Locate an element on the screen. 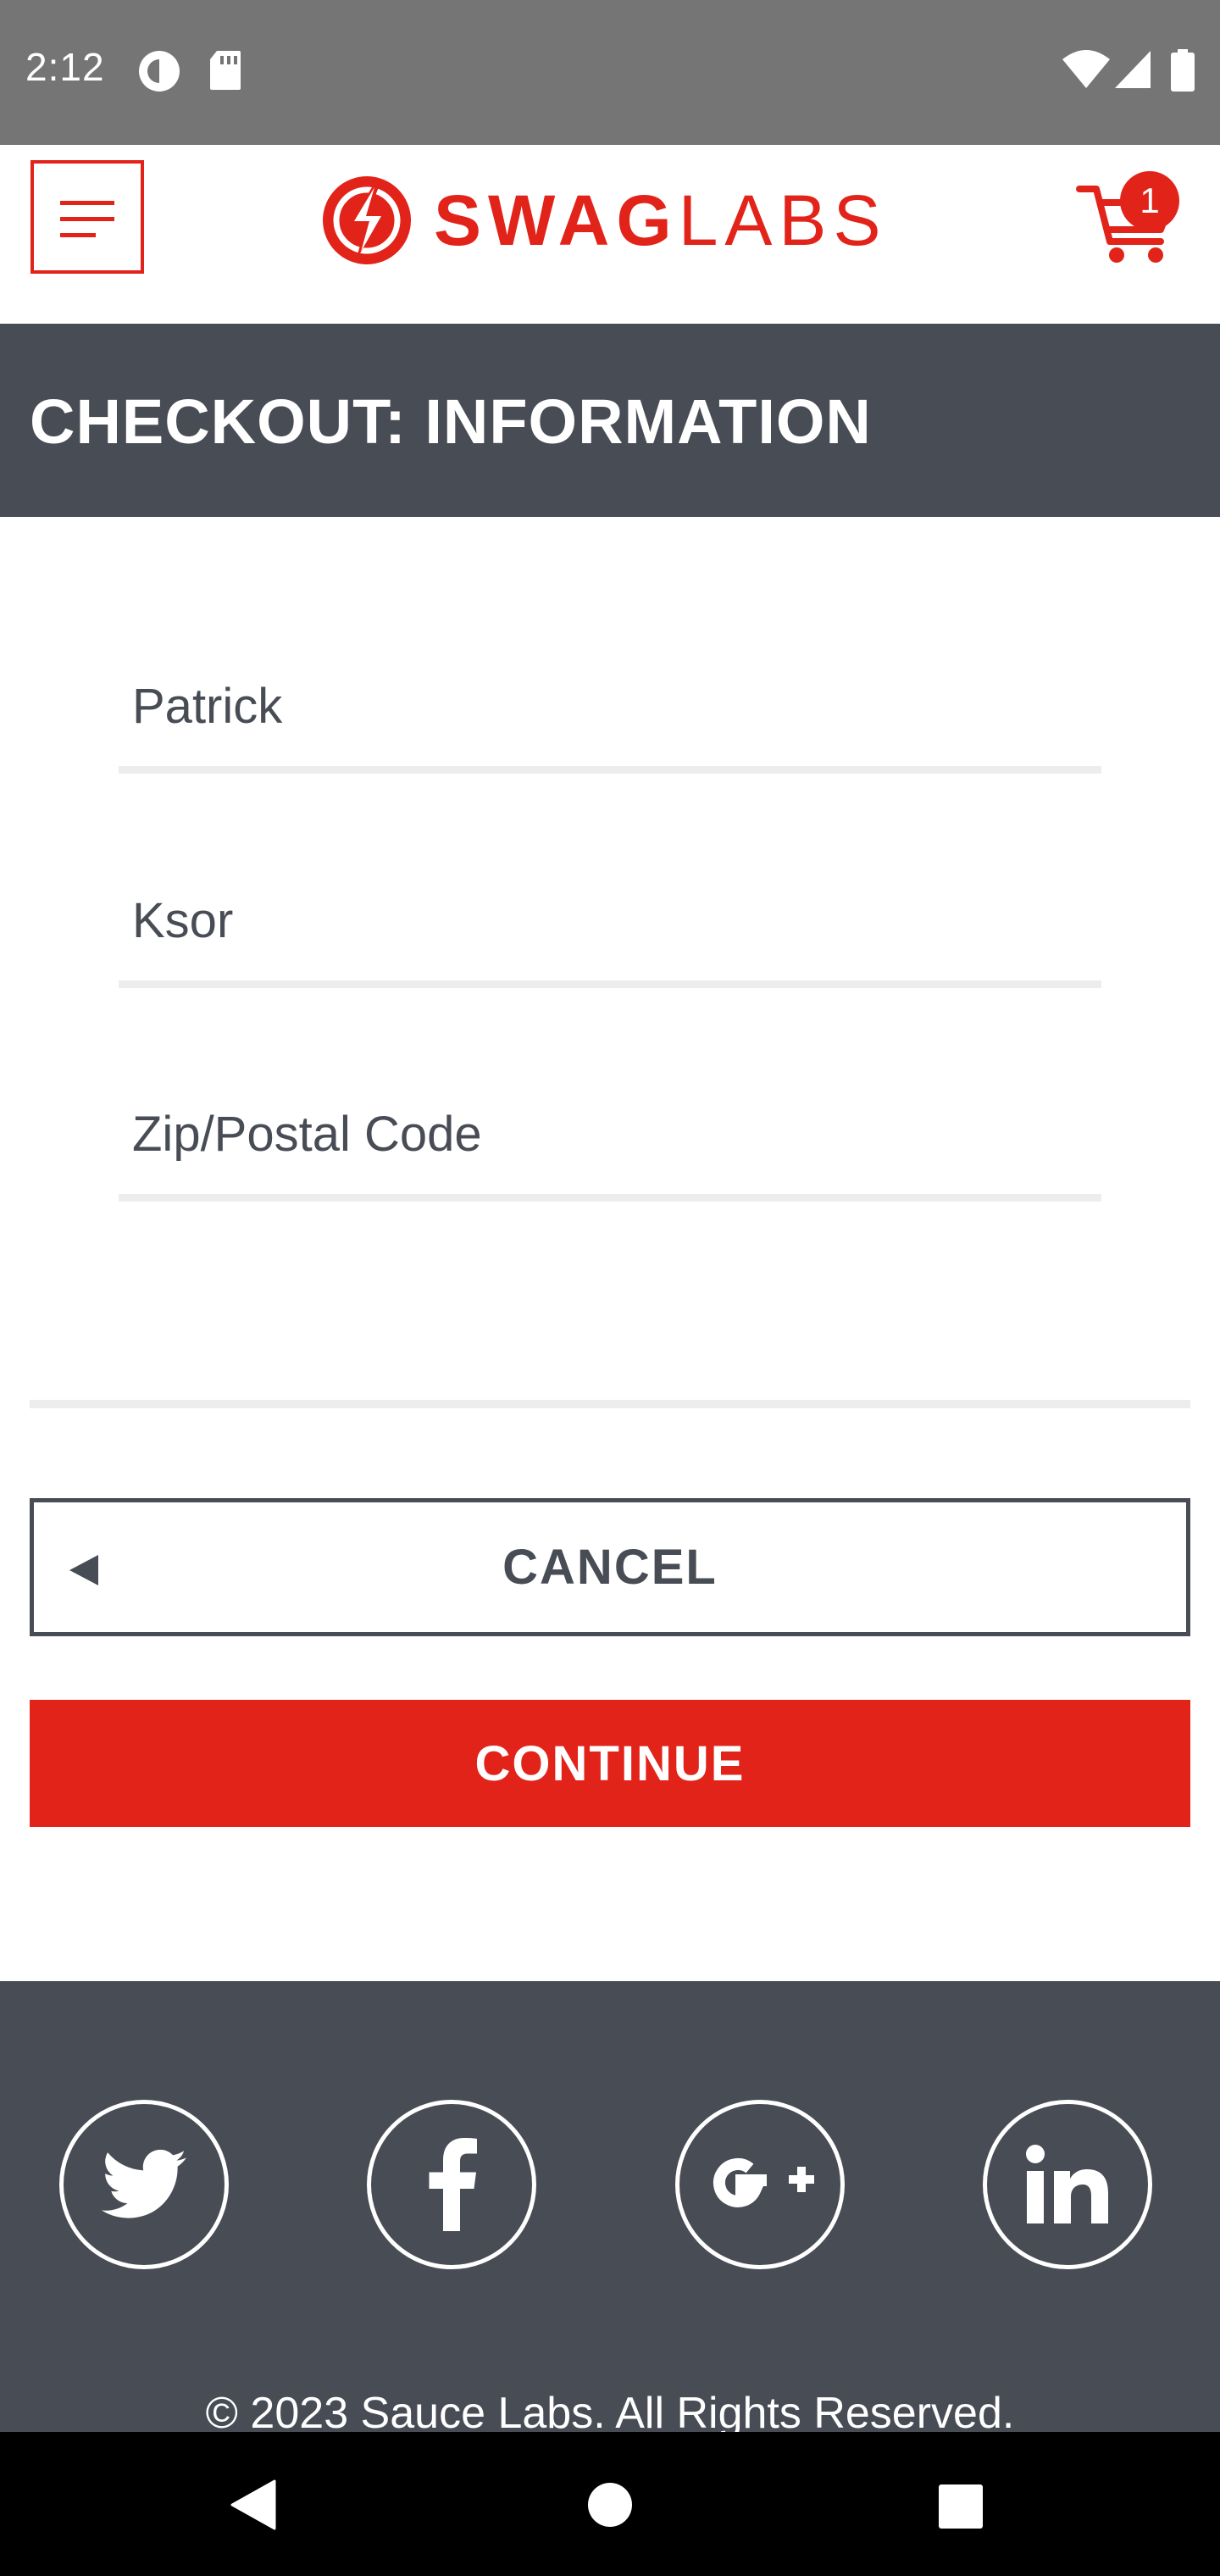 The height and width of the screenshot is (2576, 1220). first-name-input is located at coordinates (610, 706).